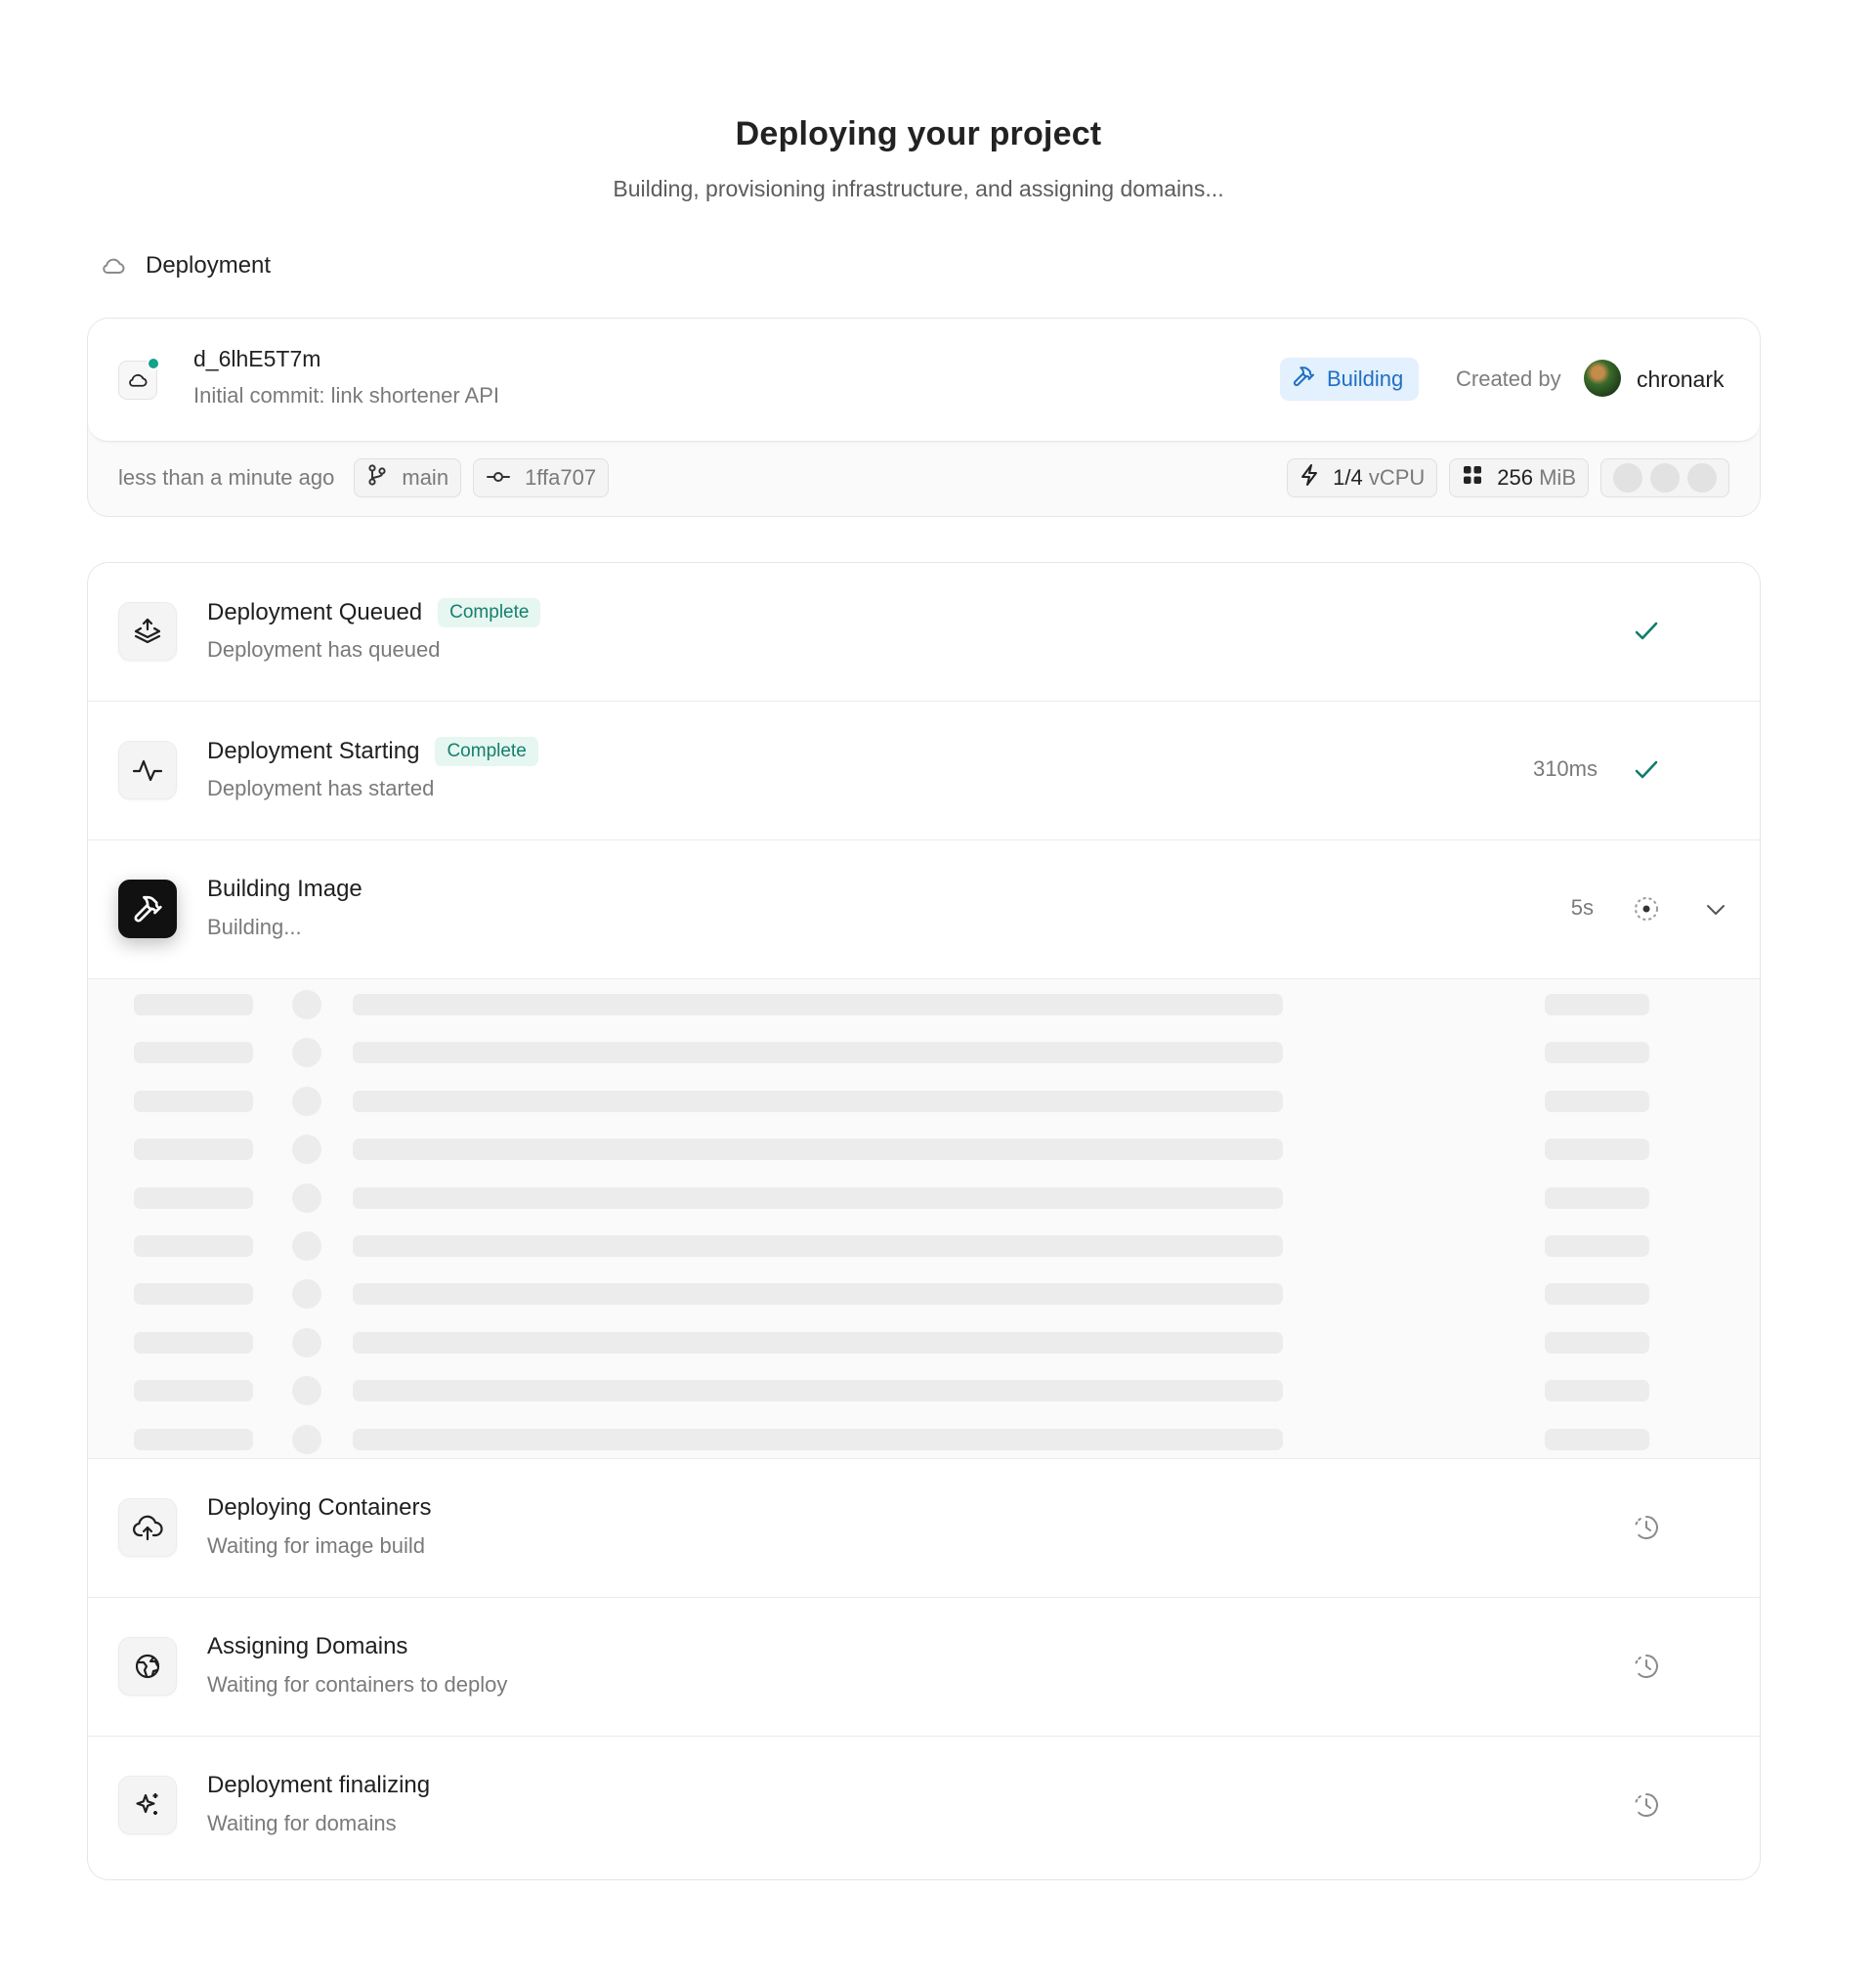 The height and width of the screenshot is (1979, 1876). I want to click on page-title: Deploying your project, so click(918, 133).